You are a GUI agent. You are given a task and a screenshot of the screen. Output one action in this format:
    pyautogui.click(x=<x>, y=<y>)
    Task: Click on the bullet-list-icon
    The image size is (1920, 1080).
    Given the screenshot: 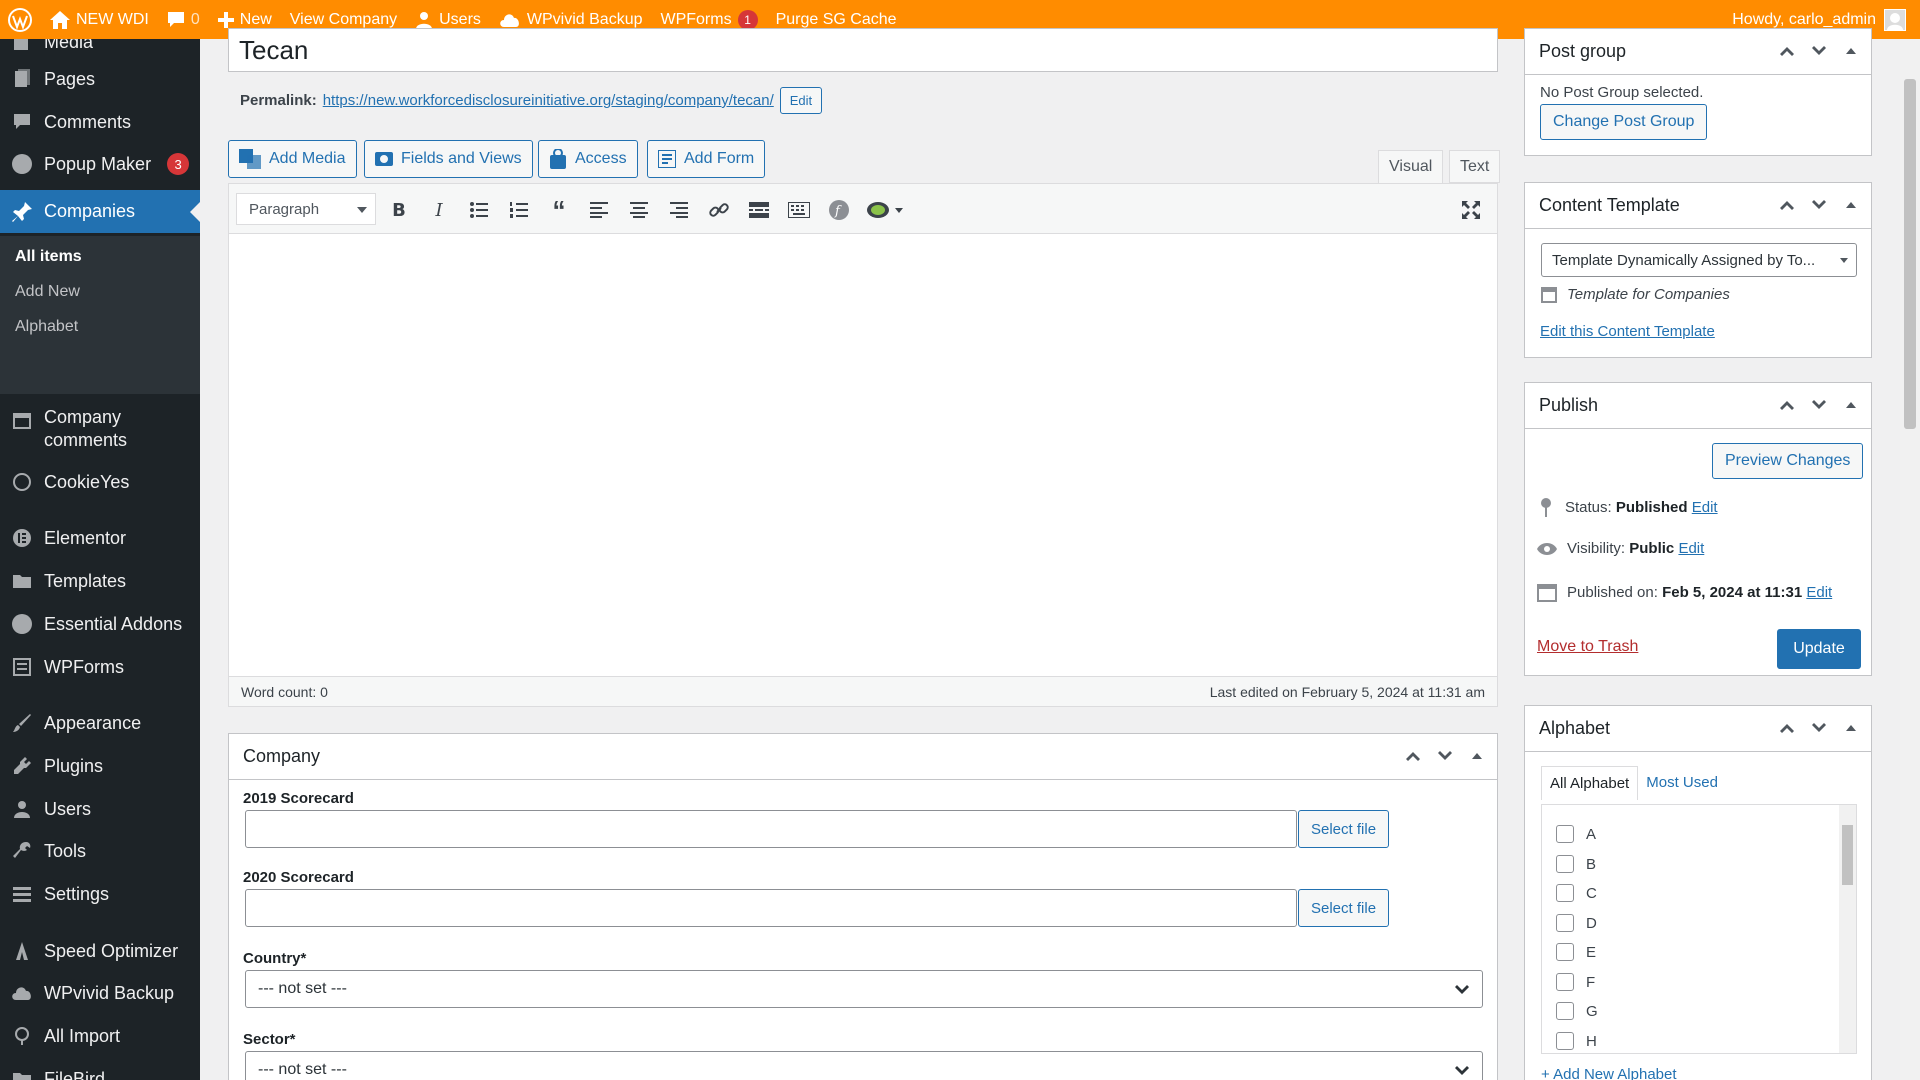 What is the action you would take?
    pyautogui.click(x=479, y=210)
    